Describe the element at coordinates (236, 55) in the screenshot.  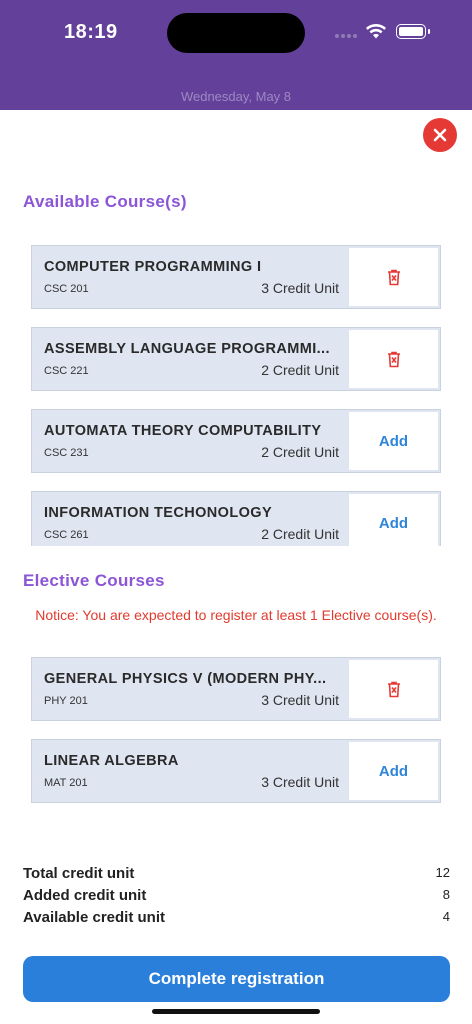
I see `status-bar: 18:19 Wednesday, May 8` at that location.